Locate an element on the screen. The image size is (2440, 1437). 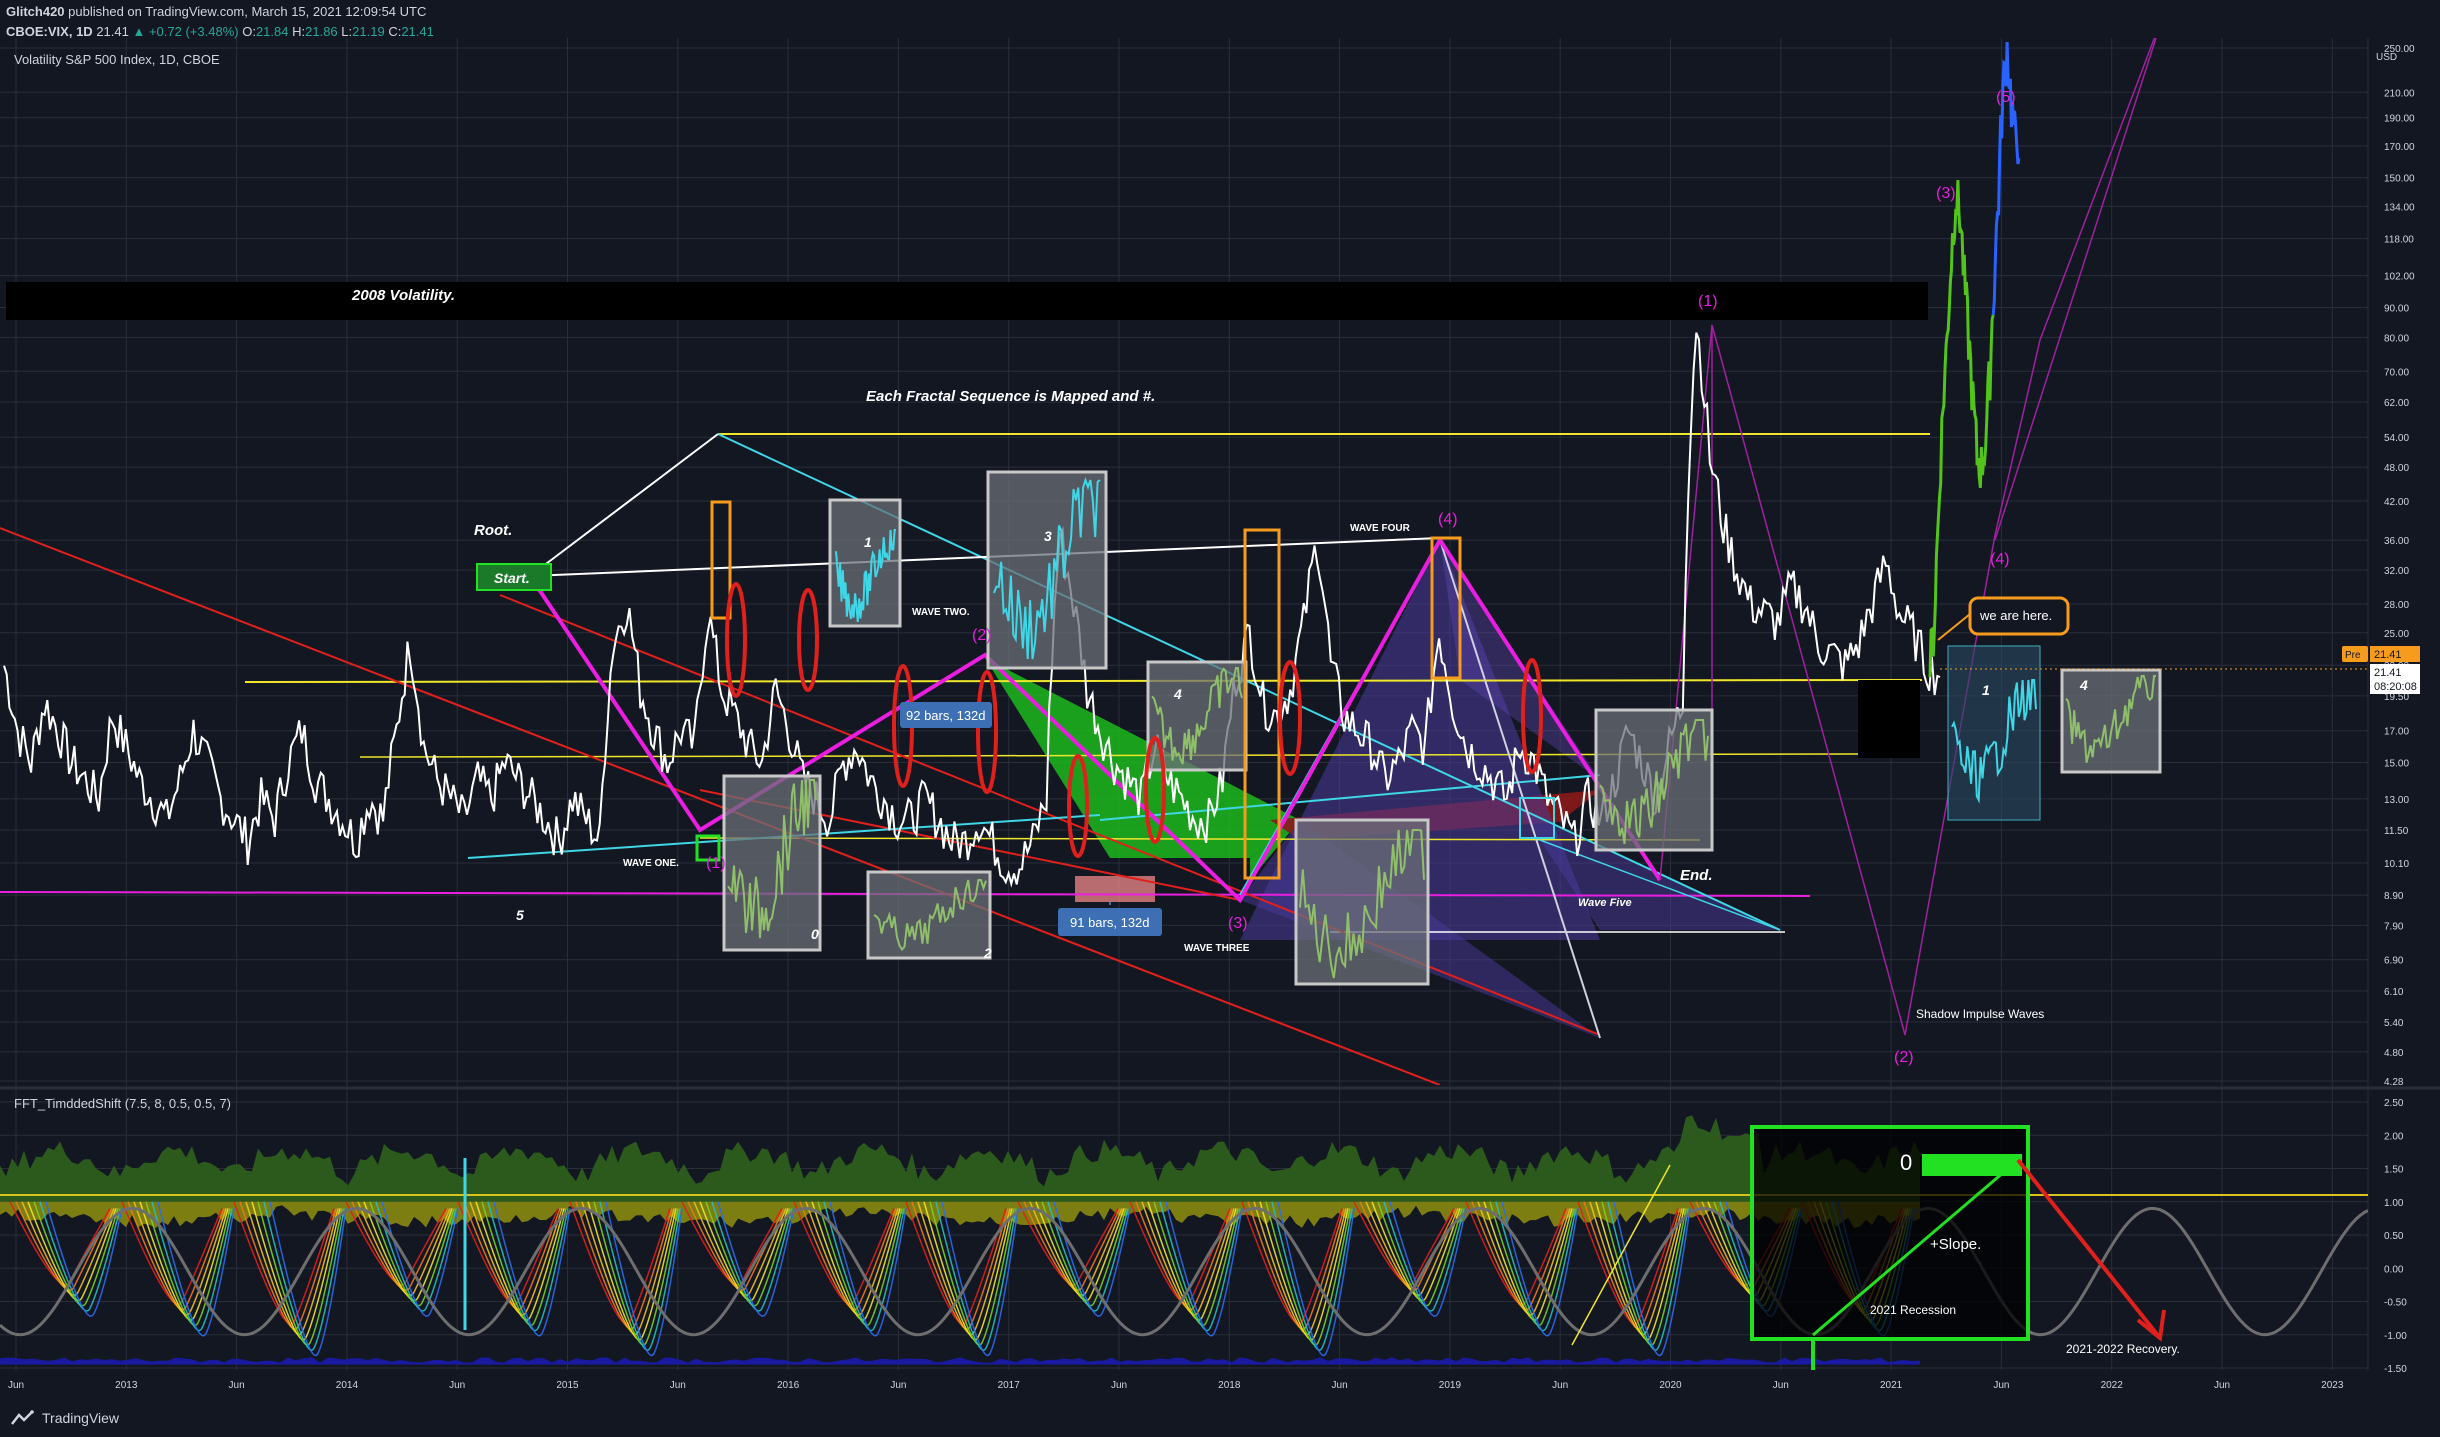
close-label: C: is located at coordinates (395, 31).